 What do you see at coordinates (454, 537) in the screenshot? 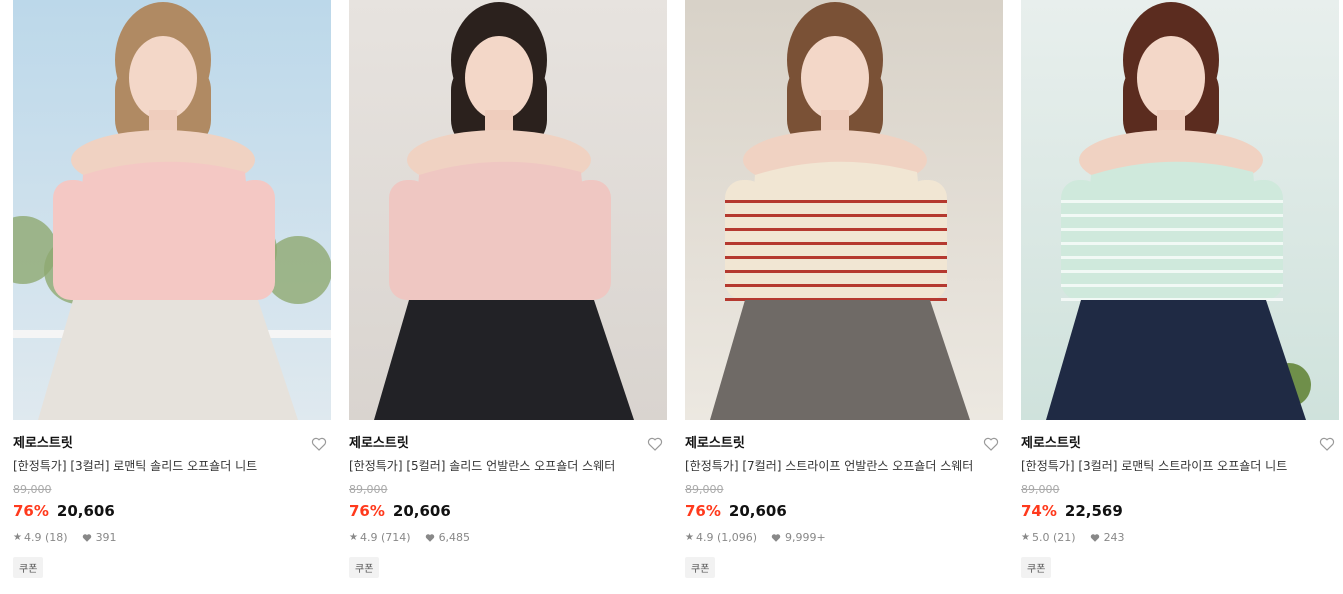
I see `like-count: 6,485` at bounding box center [454, 537].